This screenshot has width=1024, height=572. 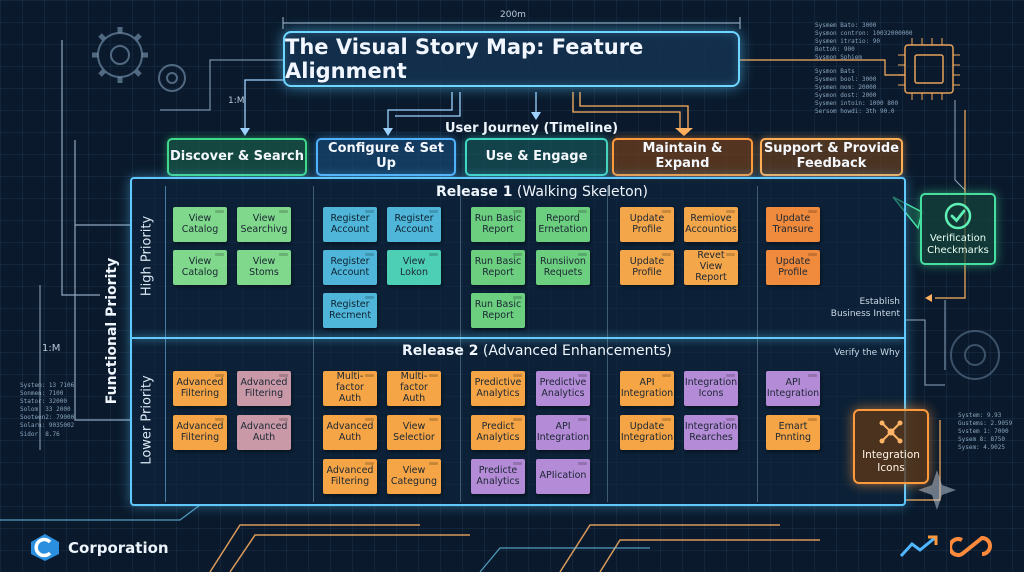 What do you see at coordinates (891, 461) in the screenshot?
I see `integration-label: Integration Icons` at bounding box center [891, 461].